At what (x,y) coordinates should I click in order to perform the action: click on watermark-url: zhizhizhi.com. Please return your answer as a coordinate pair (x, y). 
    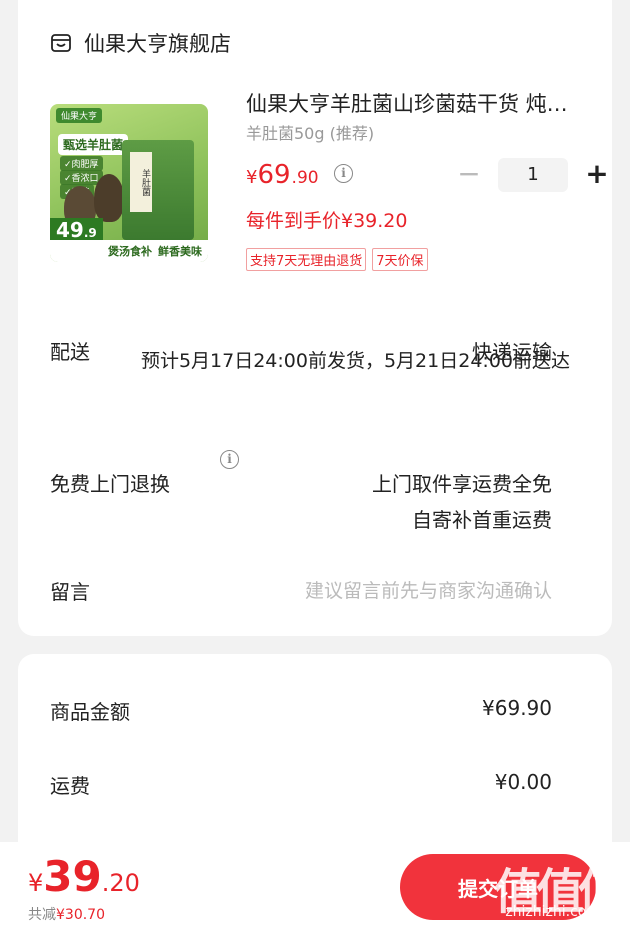
    Looking at the image, I should click on (552, 912).